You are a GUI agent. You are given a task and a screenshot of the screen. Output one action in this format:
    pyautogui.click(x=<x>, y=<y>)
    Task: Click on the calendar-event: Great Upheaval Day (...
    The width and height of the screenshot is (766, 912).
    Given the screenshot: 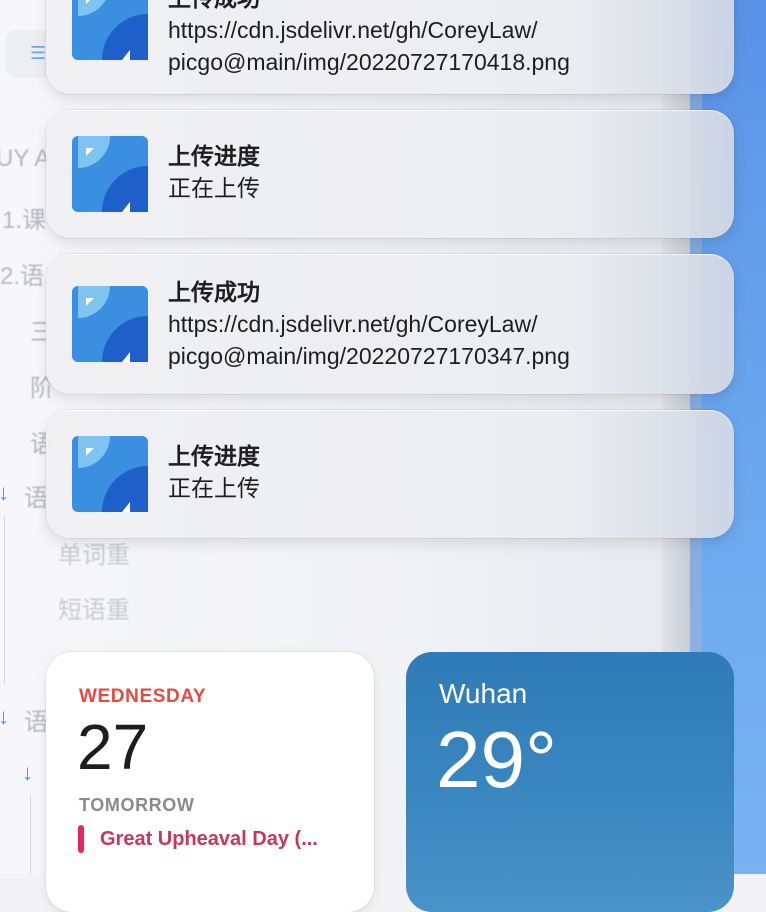 What is the action you would take?
    pyautogui.click(x=198, y=839)
    